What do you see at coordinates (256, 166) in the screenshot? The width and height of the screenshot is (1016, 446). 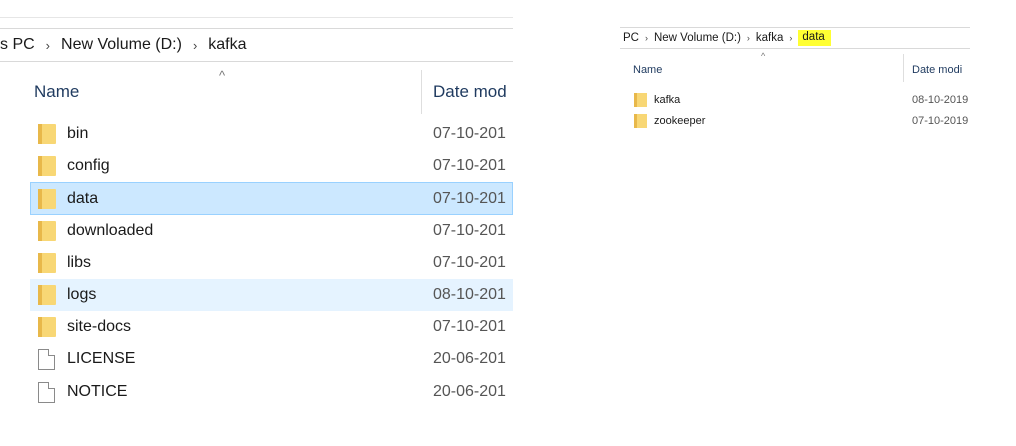 I see `list-item: config 07-10-201` at bounding box center [256, 166].